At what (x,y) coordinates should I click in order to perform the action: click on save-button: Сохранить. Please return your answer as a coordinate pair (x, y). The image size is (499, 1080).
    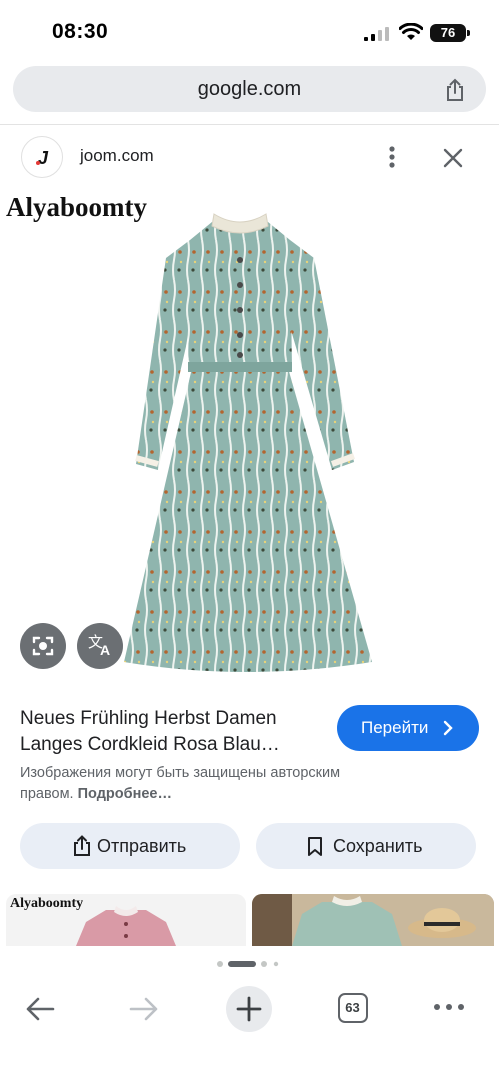
    Looking at the image, I should click on (366, 846).